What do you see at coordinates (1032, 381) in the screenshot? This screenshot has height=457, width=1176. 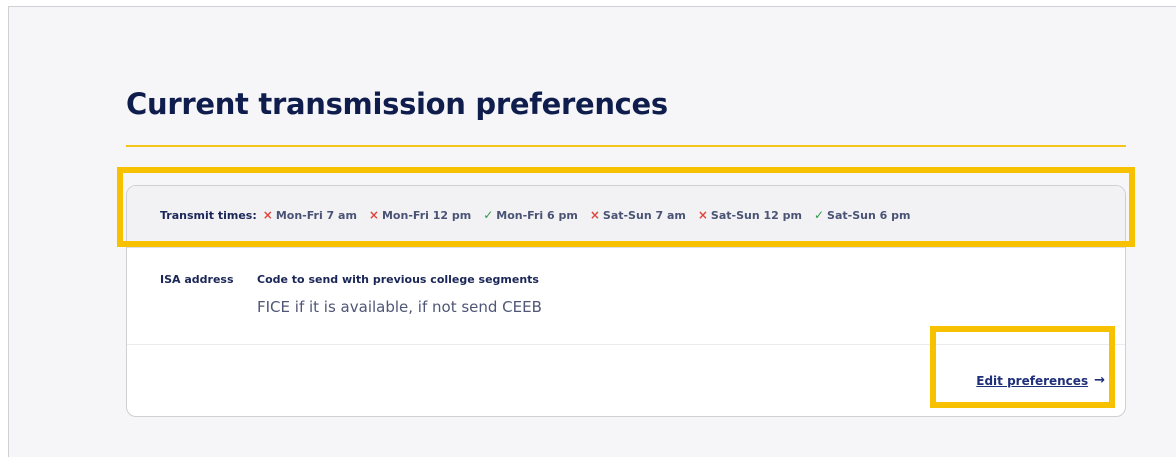 I see `edit-preferences-label: Edit preferences` at bounding box center [1032, 381].